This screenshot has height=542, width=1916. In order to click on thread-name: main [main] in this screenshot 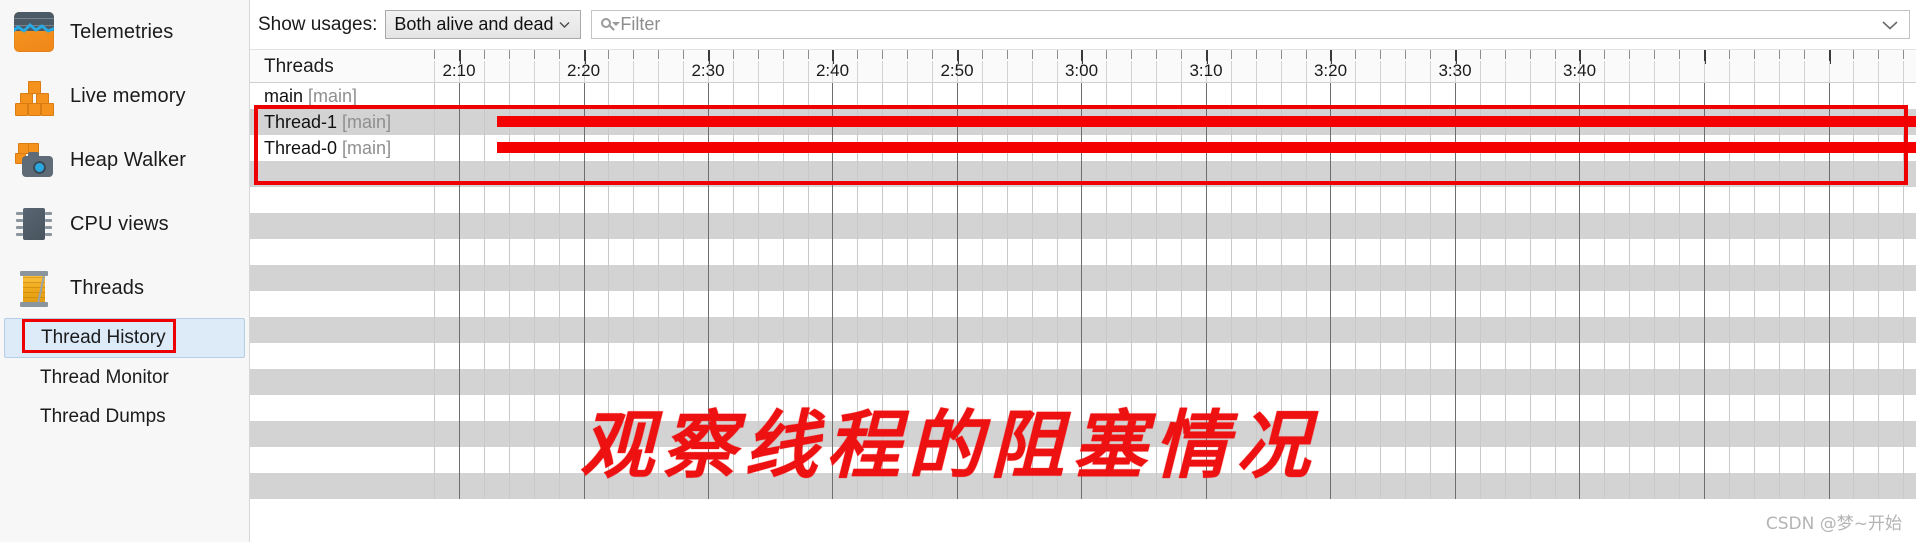, I will do `click(310, 96)`.